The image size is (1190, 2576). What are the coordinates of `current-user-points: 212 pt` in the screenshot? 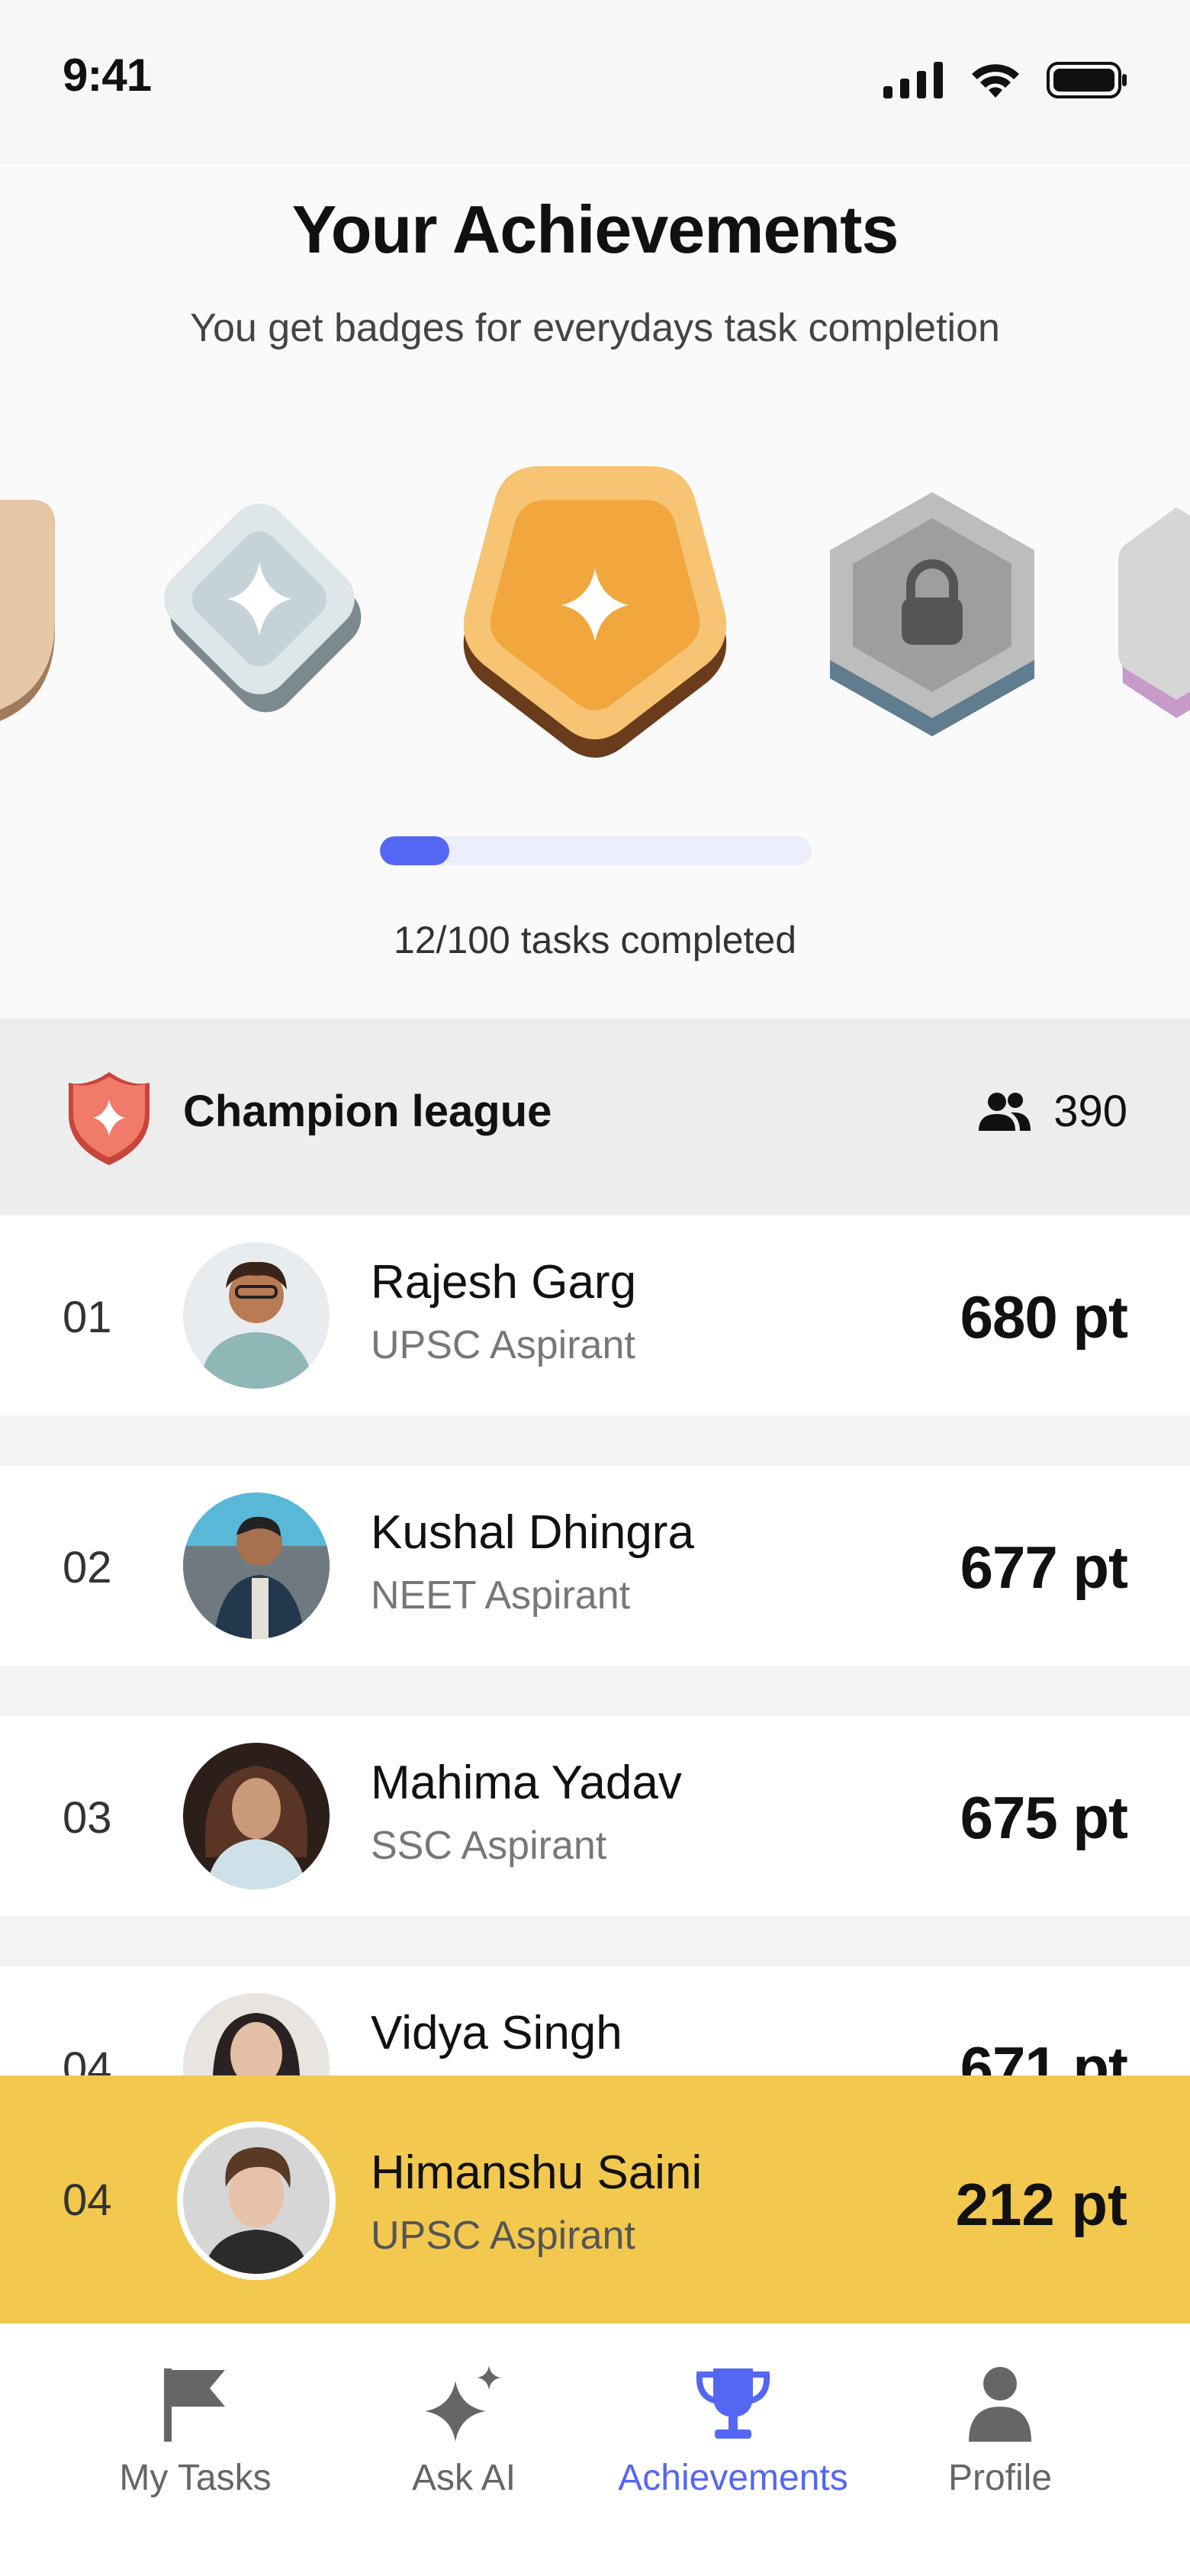 It's located at (1041, 2204).